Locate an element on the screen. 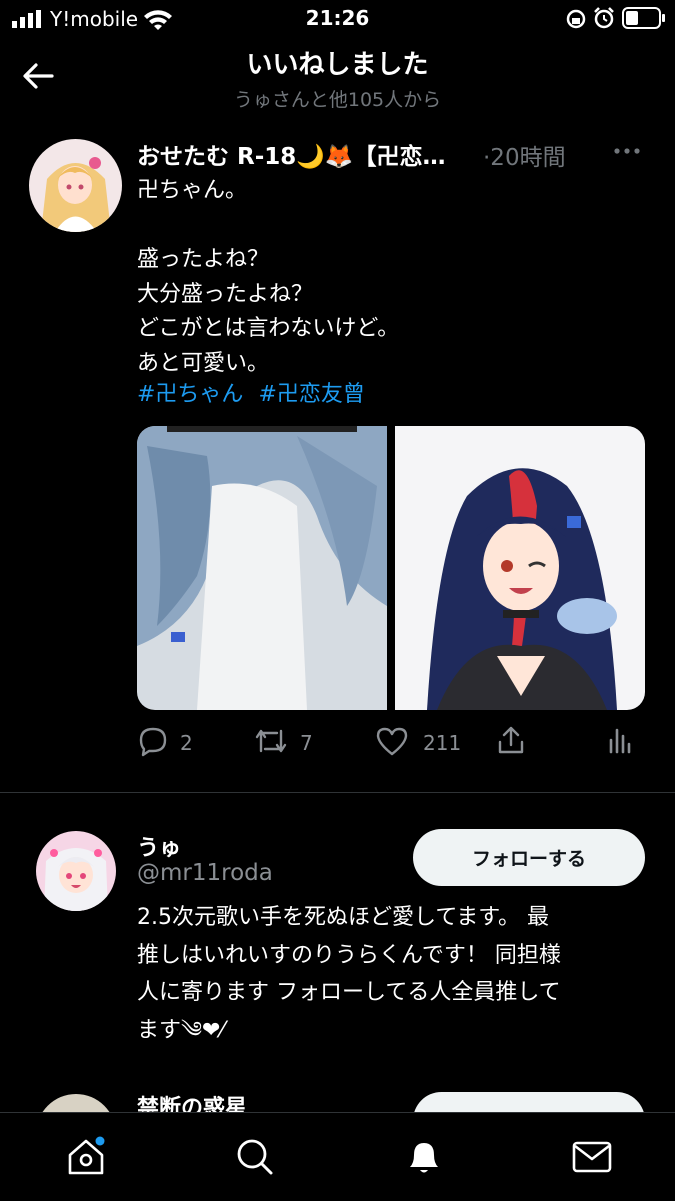 The height and width of the screenshot is (1201, 675). notifications-icon is located at coordinates (424, 1157).